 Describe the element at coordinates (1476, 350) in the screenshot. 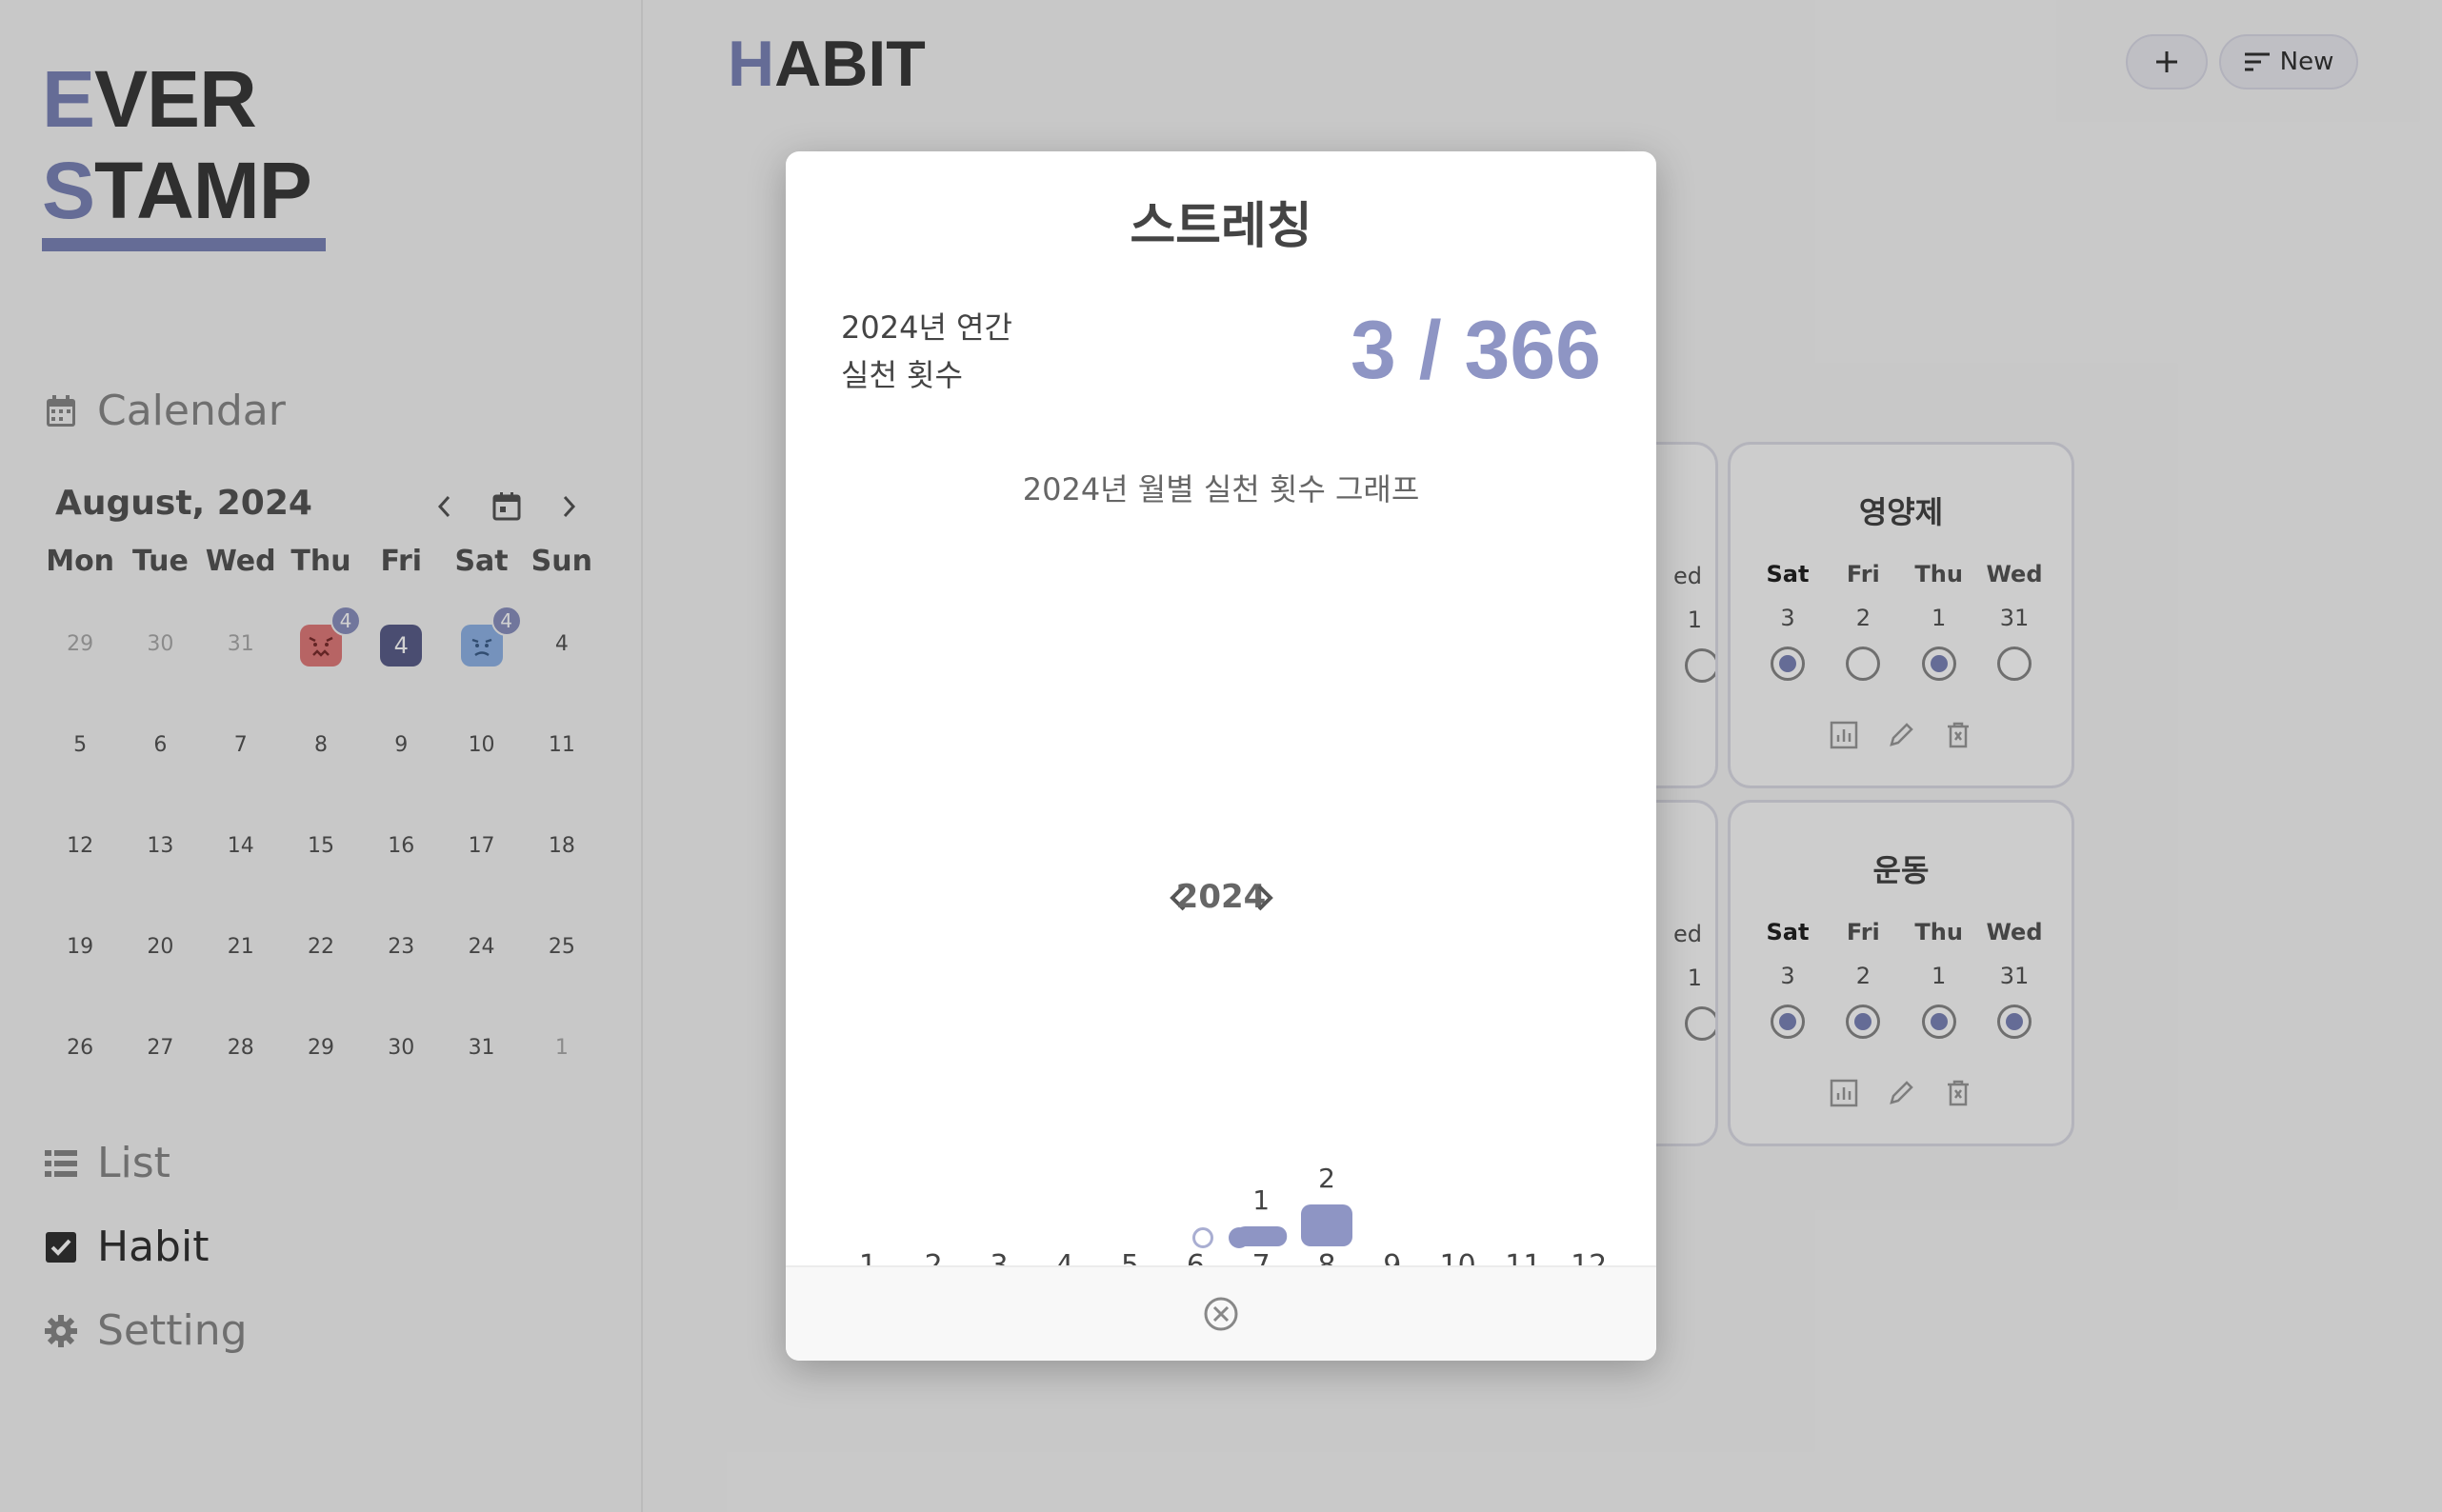

I see `annual-count-value: 3 / 366` at that location.